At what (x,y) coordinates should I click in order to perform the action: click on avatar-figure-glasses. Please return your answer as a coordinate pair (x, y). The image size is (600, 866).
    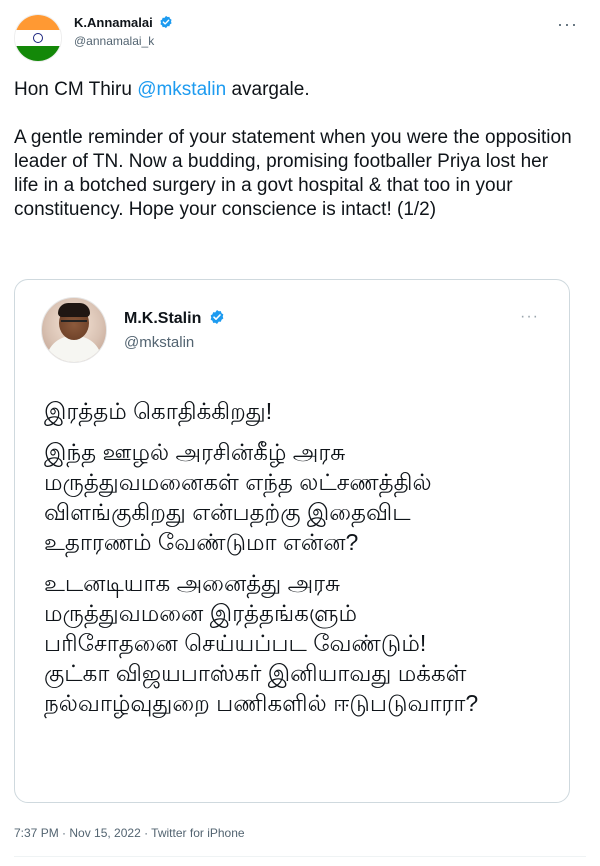
    Looking at the image, I should click on (74, 324).